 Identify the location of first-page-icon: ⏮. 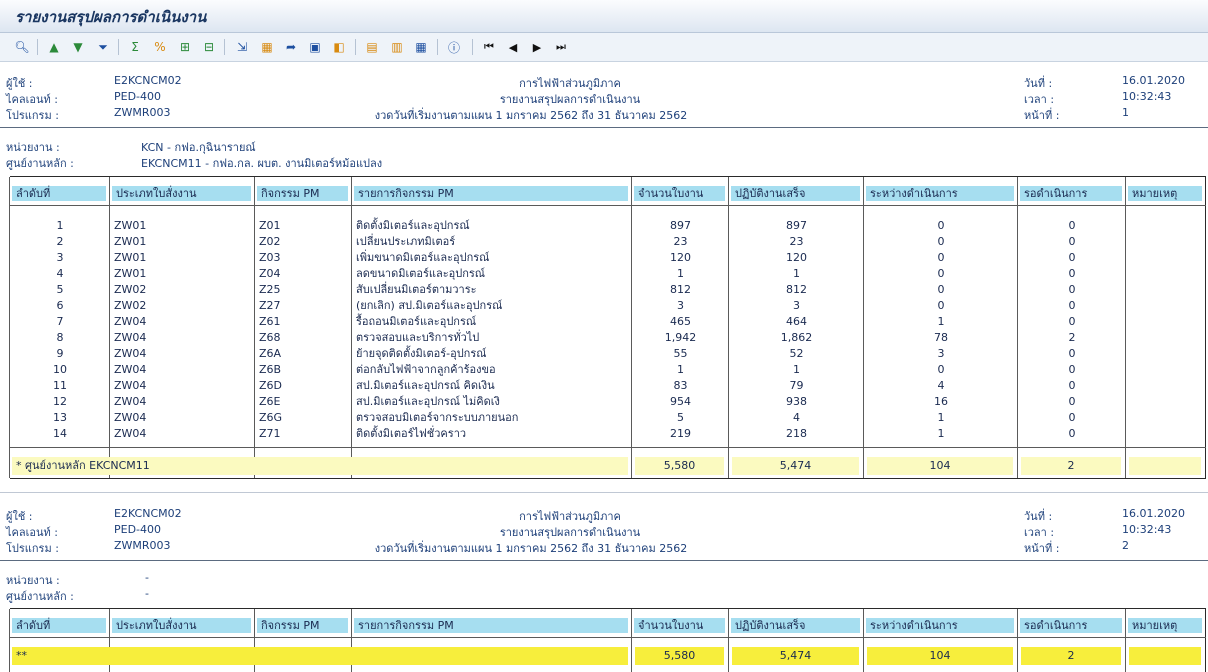
(489, 47).